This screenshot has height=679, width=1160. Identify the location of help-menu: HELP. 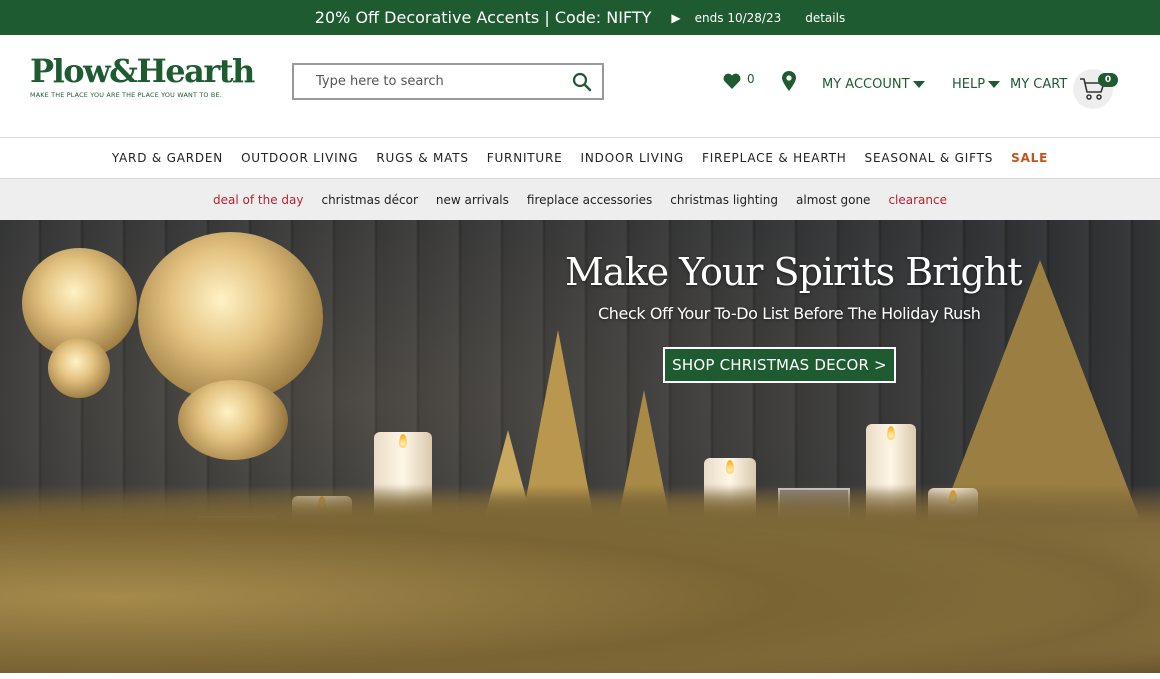
(976, 84).